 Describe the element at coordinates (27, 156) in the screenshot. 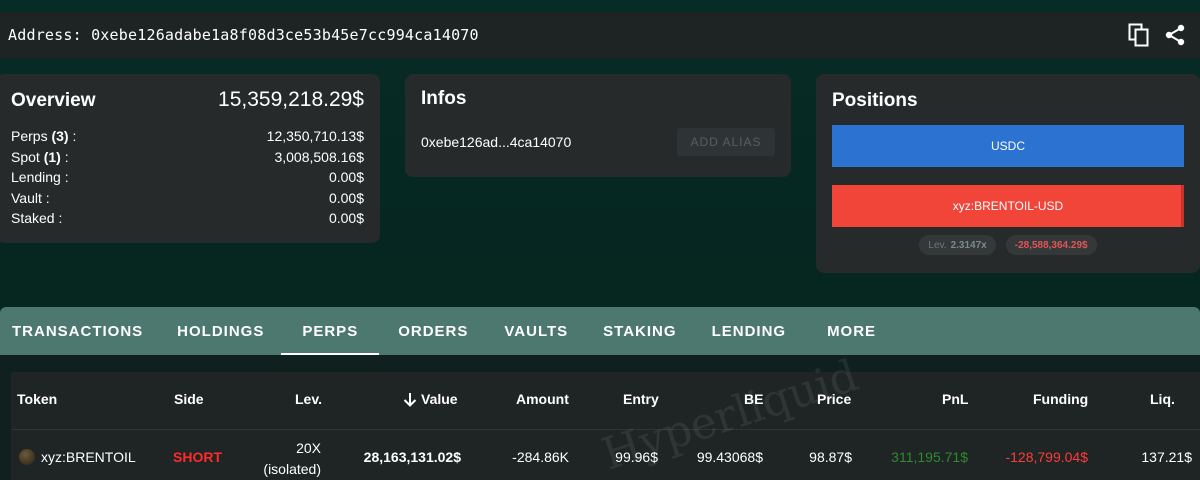

I see `overview-row-label-text: Spot` at that location.